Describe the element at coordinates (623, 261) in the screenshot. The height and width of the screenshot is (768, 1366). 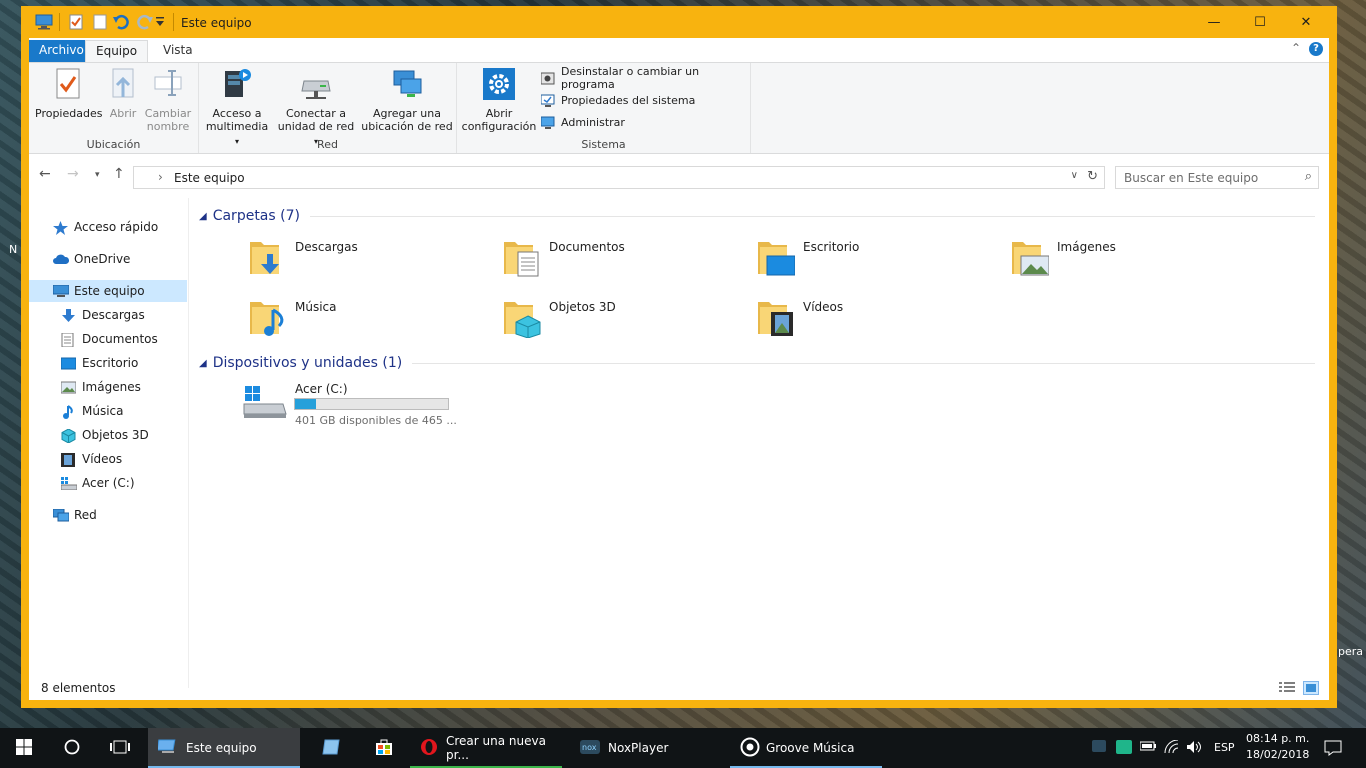
I see `folder-documentos: Documentos` at that location.